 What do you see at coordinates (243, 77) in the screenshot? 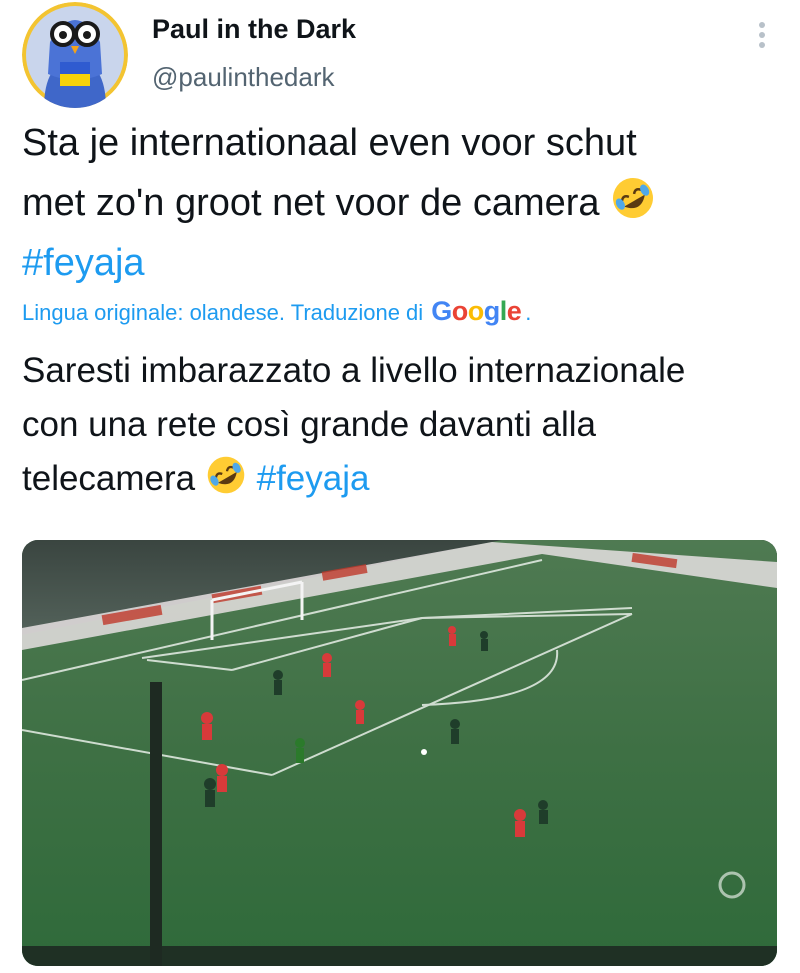
I see `author-handle: @paulinthedark` at bounding box center [243, 77].